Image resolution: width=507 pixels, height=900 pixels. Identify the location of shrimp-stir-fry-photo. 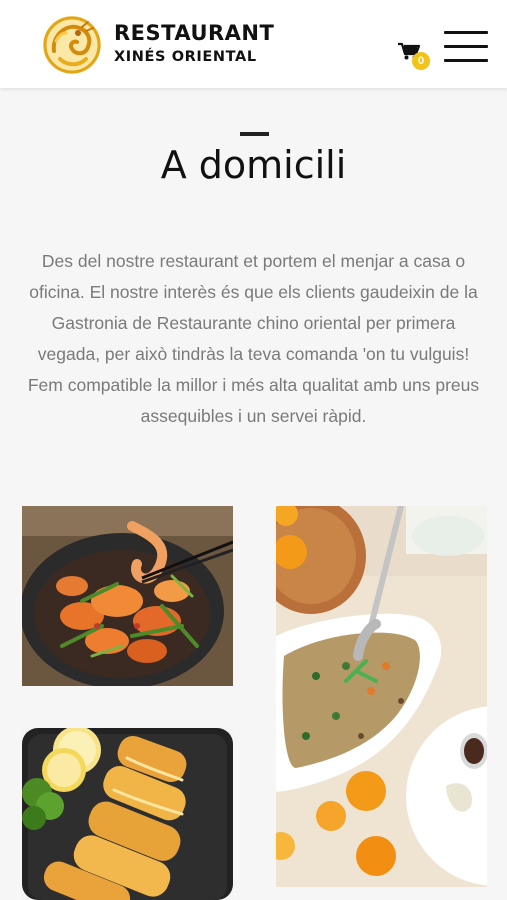
(127, 596).